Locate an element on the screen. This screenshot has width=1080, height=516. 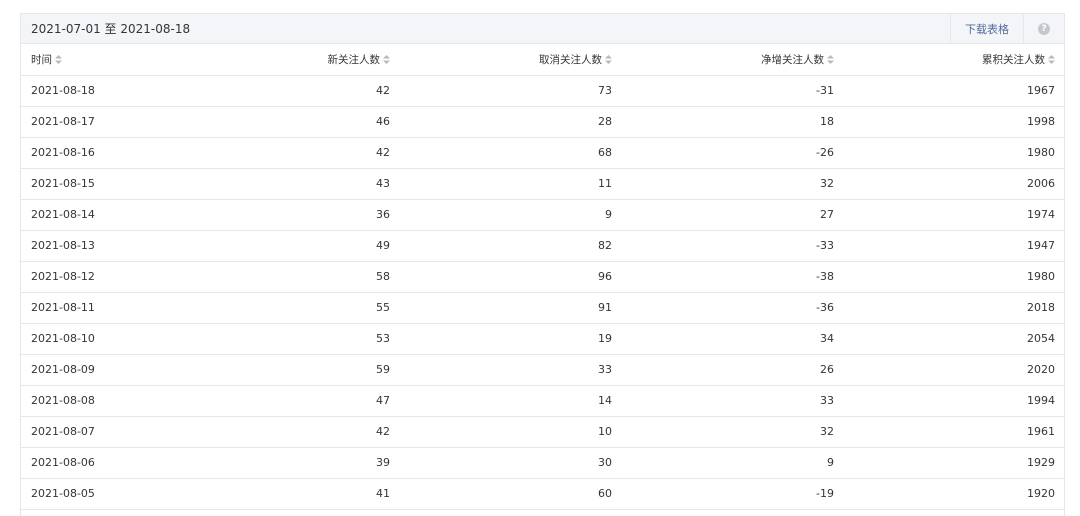
cell-new: 41 is located at coordinates (279, 494).